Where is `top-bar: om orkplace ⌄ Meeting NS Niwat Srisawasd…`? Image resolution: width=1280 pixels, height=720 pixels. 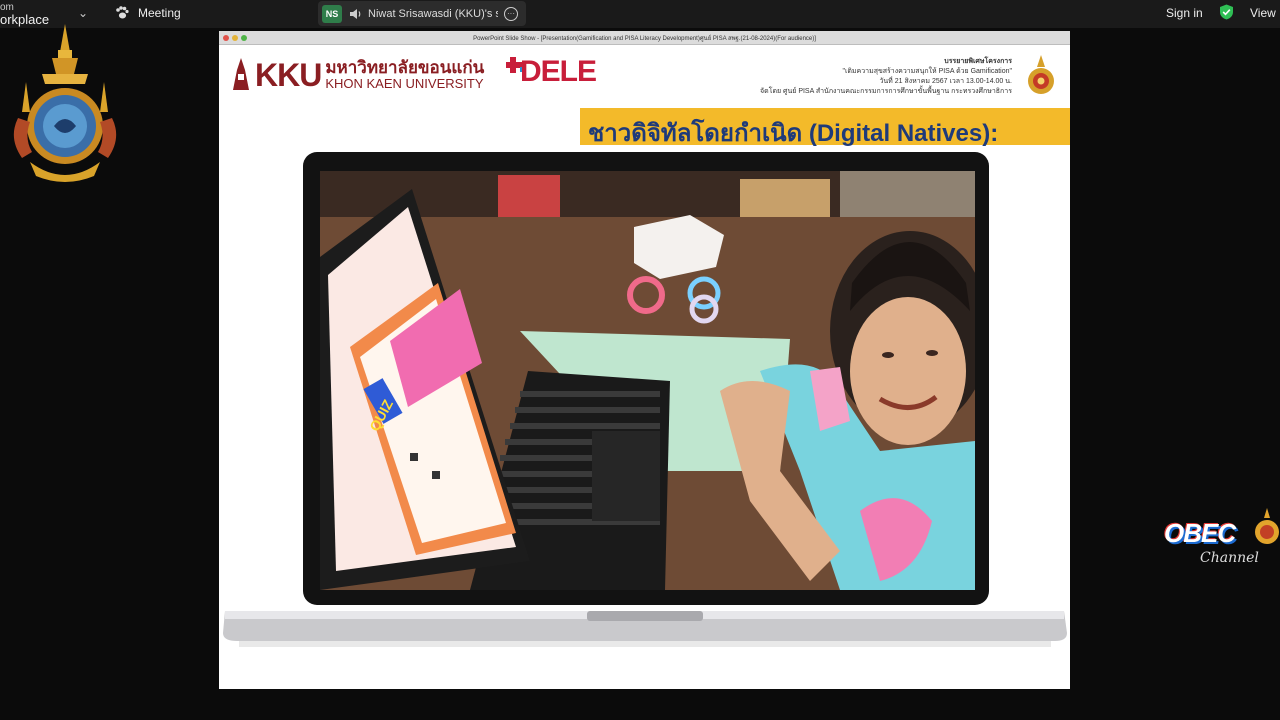
top-bar: om orkplace ⌄ Meeting NS Niwat Srisawasd… is located at coordinates (640, 14).